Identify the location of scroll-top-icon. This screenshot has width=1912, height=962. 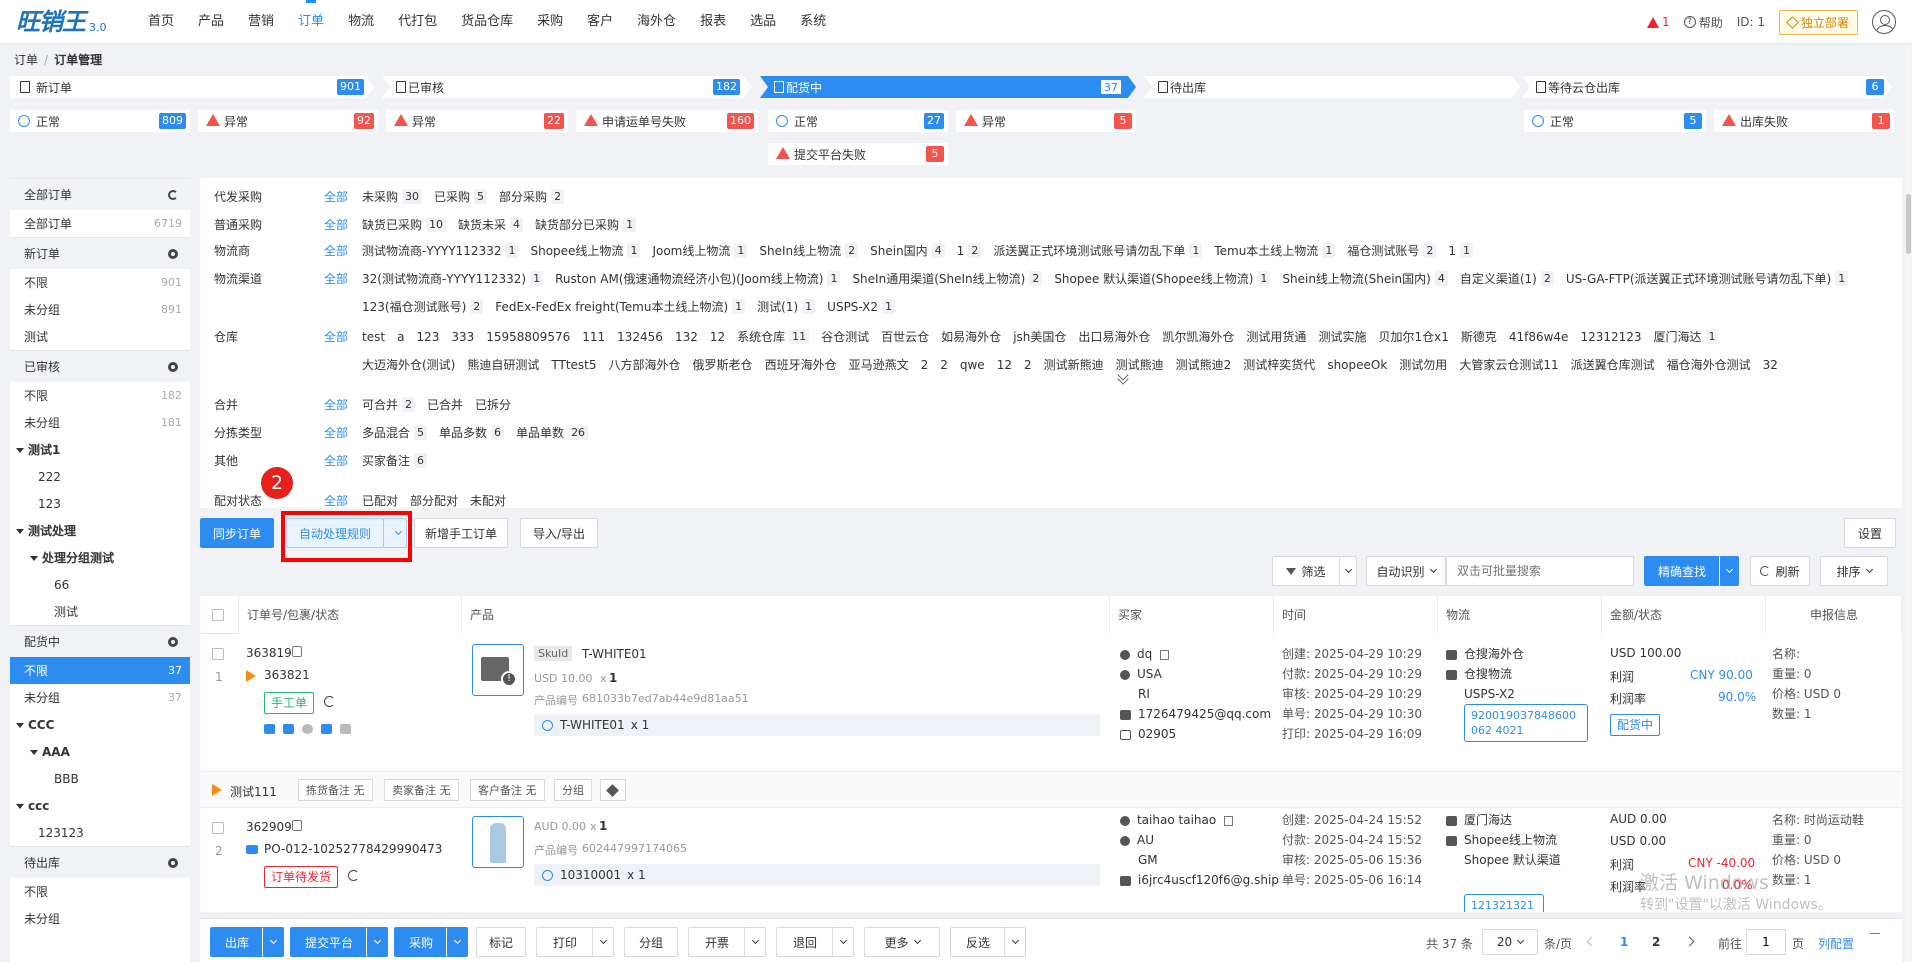
(1875, 938).